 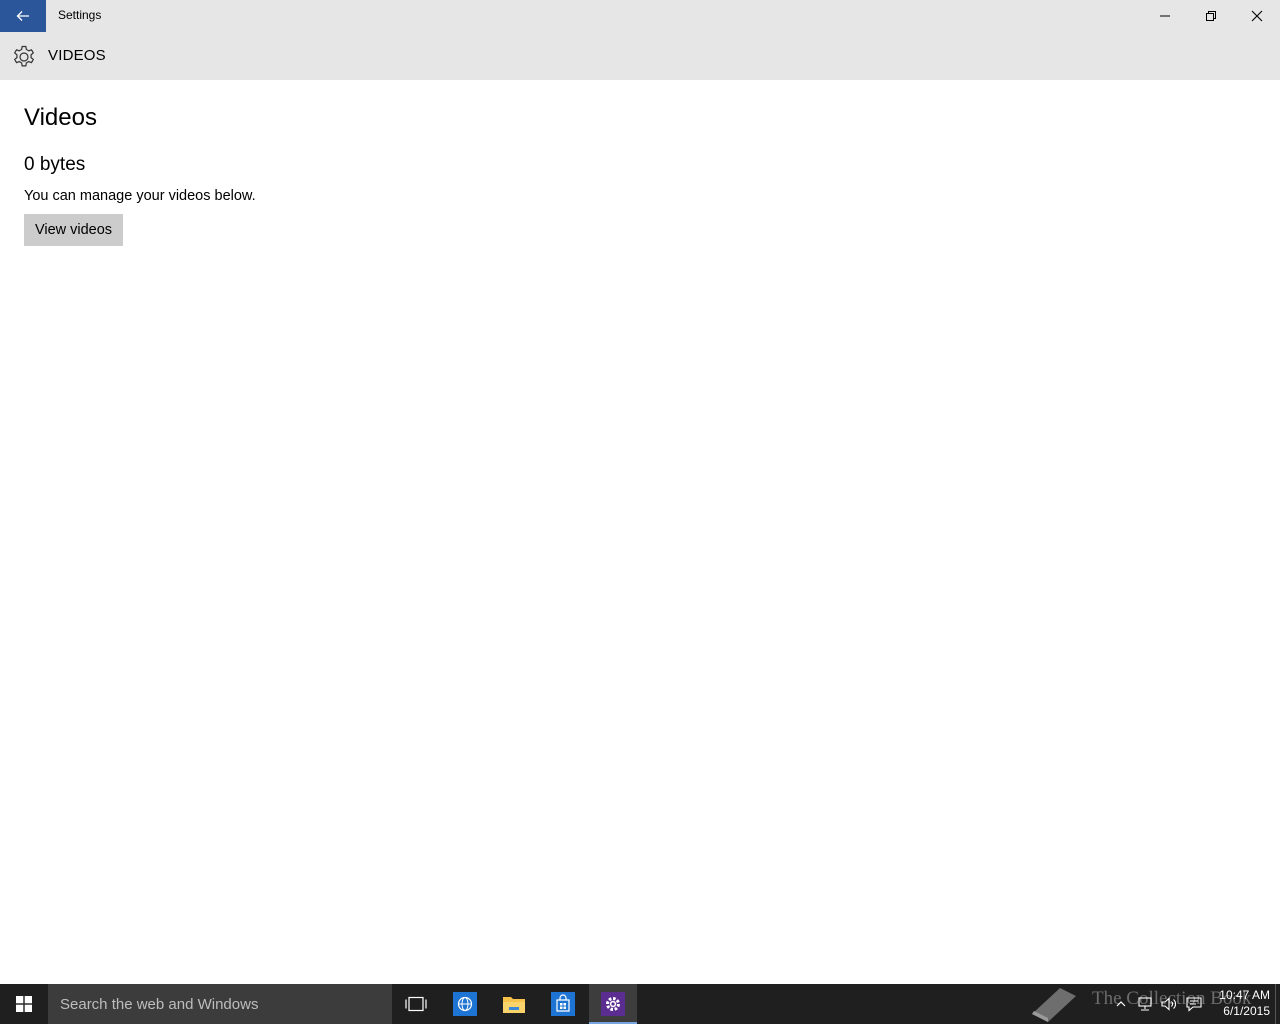 What do you see at coordinates (80, 15) in the screenshot?
I see `window-title: Settings` at bounding box center [80, 15].